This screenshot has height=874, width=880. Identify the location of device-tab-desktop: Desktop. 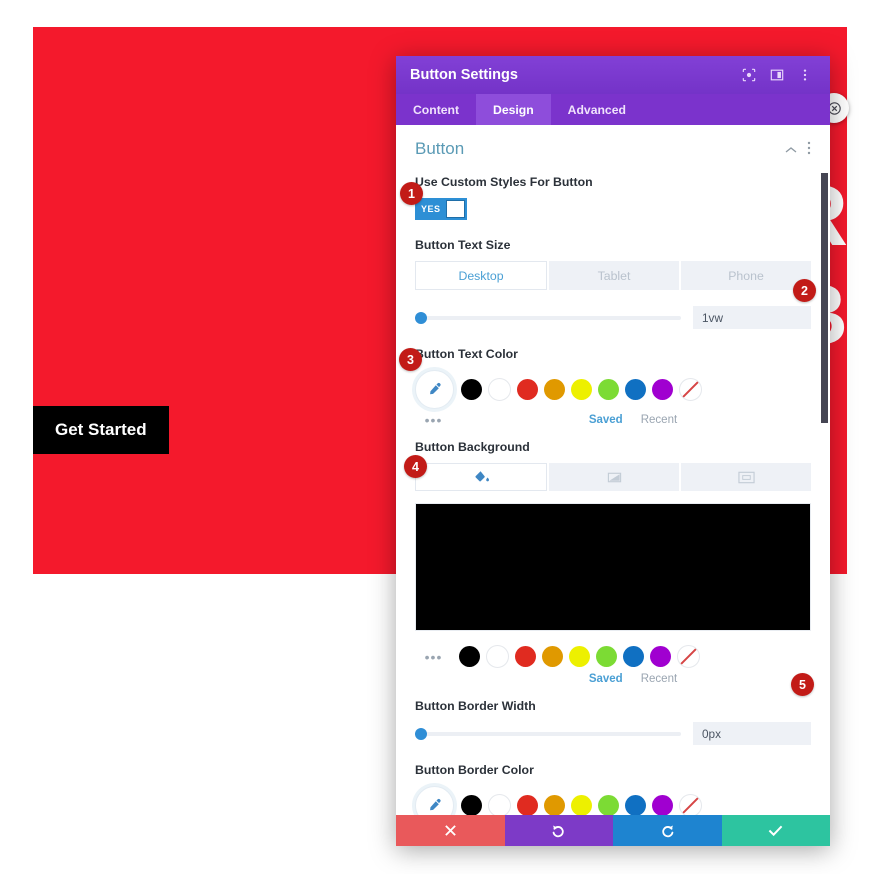
(481, 275).